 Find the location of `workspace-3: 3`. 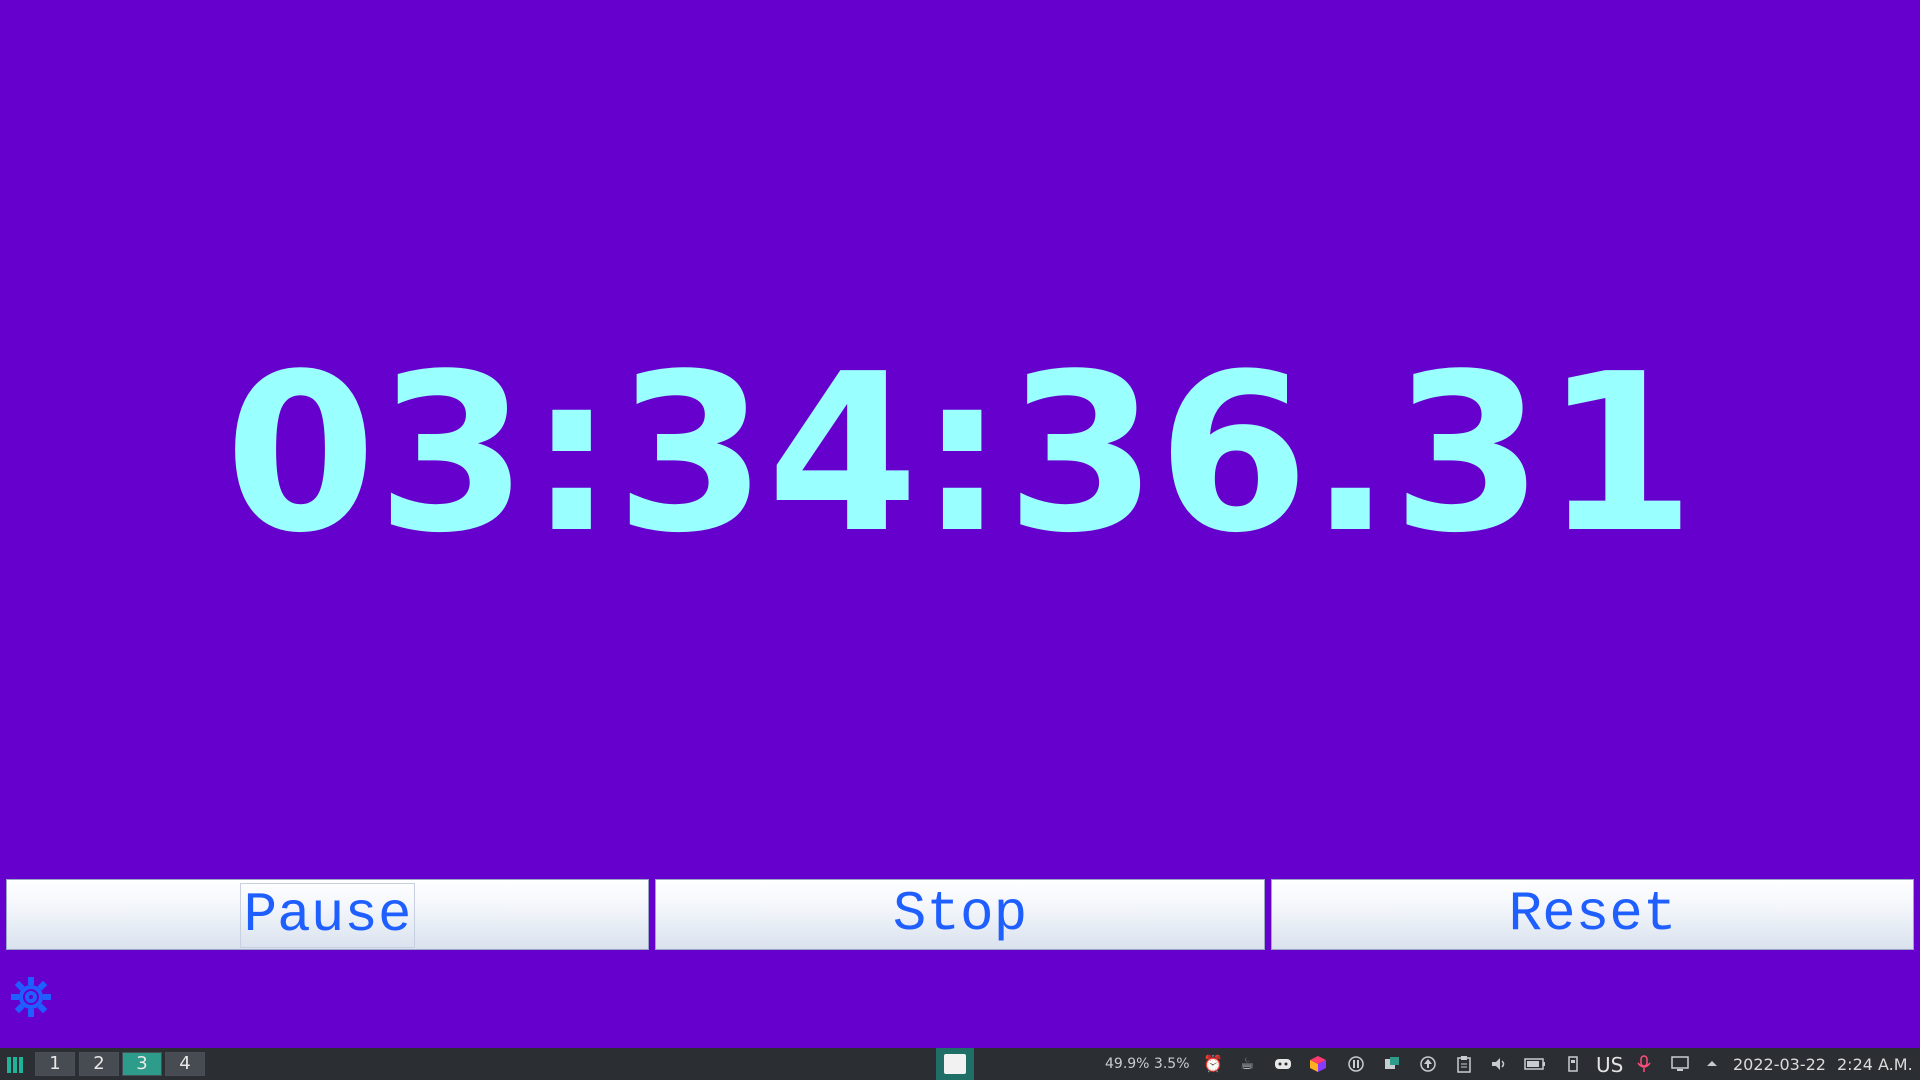

workspace-3: 3 is located at coordinates (142, 1064).